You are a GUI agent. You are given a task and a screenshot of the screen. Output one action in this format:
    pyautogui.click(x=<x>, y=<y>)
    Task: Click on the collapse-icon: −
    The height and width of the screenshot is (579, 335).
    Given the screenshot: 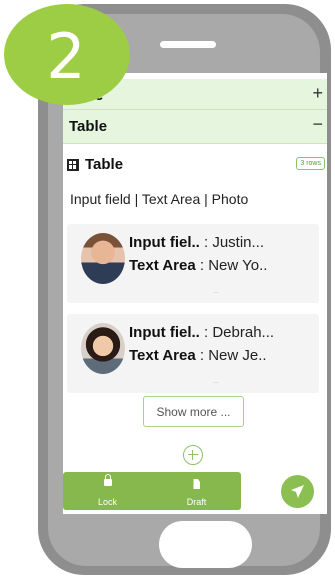 What is the action you would take?
    pyautogui.click(x=317, y=124)
    